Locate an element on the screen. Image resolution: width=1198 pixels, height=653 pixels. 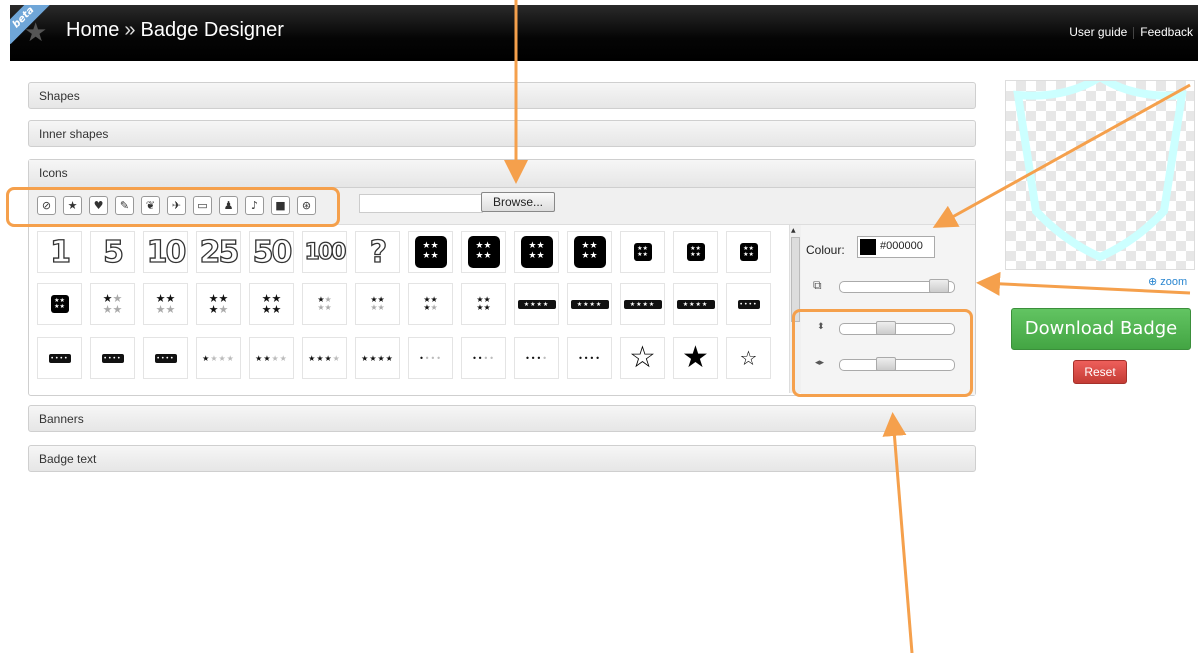
icon-tile: ★ is located at coordinates (695, 358).